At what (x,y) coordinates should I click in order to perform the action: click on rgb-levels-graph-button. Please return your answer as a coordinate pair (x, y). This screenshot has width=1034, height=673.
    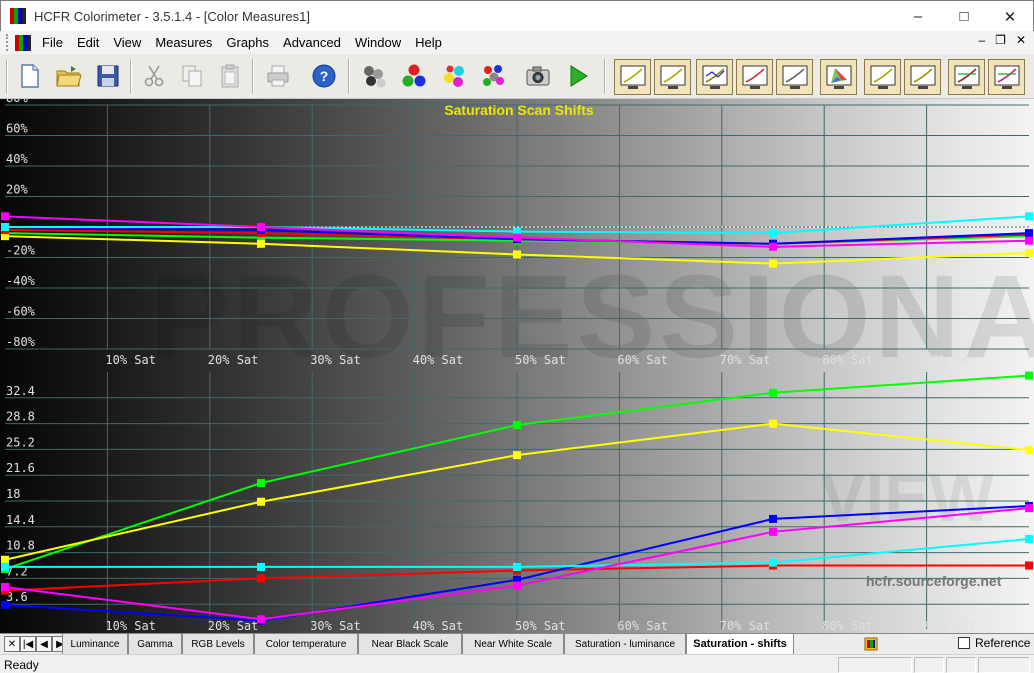
    Looking at the image, I should click on (714, 77).